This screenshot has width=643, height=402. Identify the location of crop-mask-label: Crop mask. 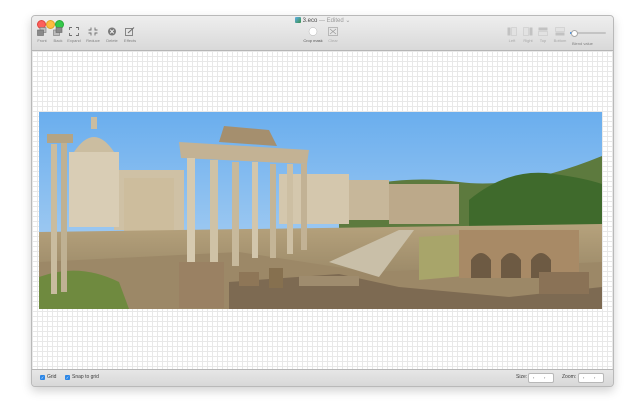
(313, 40).